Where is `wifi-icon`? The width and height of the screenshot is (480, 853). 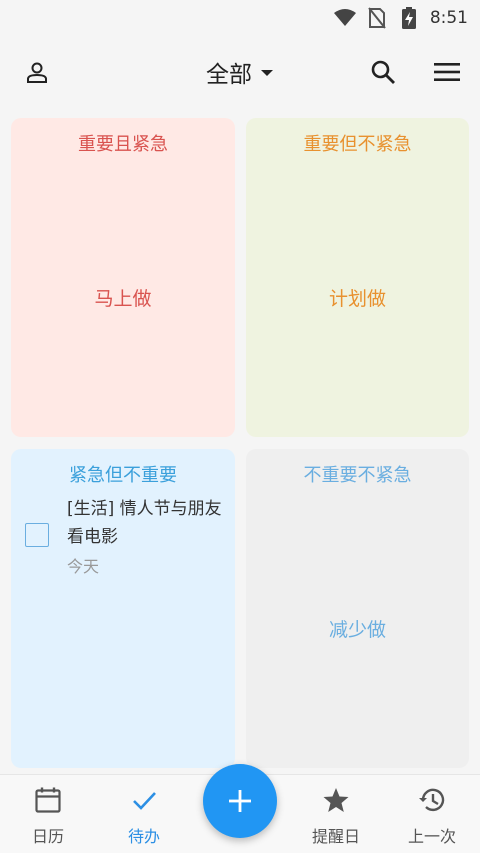 wifi-icon is located at coordinates (344, 18).